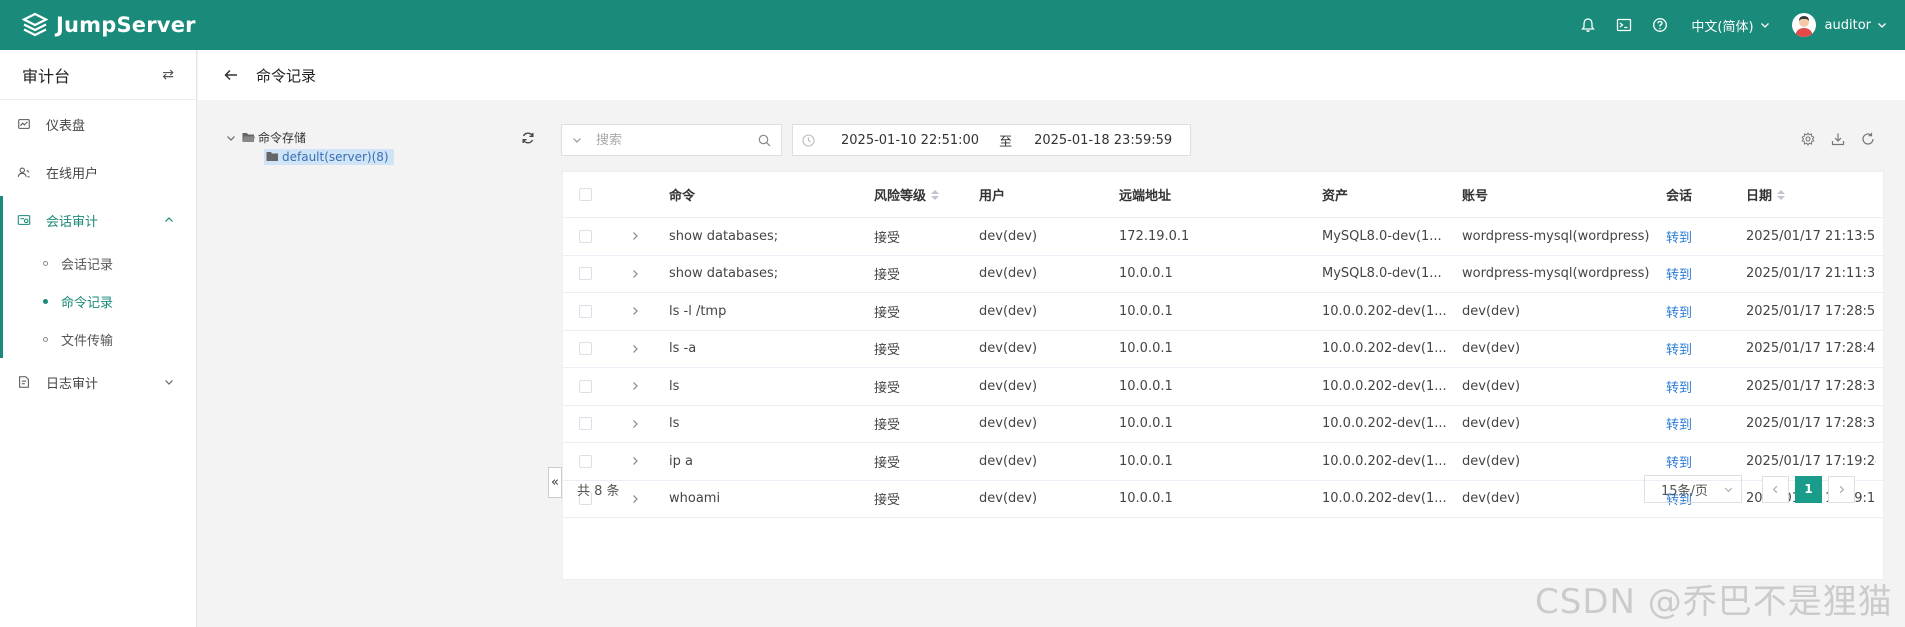 This screenshot has width=1905, height=627. What do you see at coordinates (1808, 489) in the screenshot?
I see `page-number-current: 1` at bounding box center [1808, 489].